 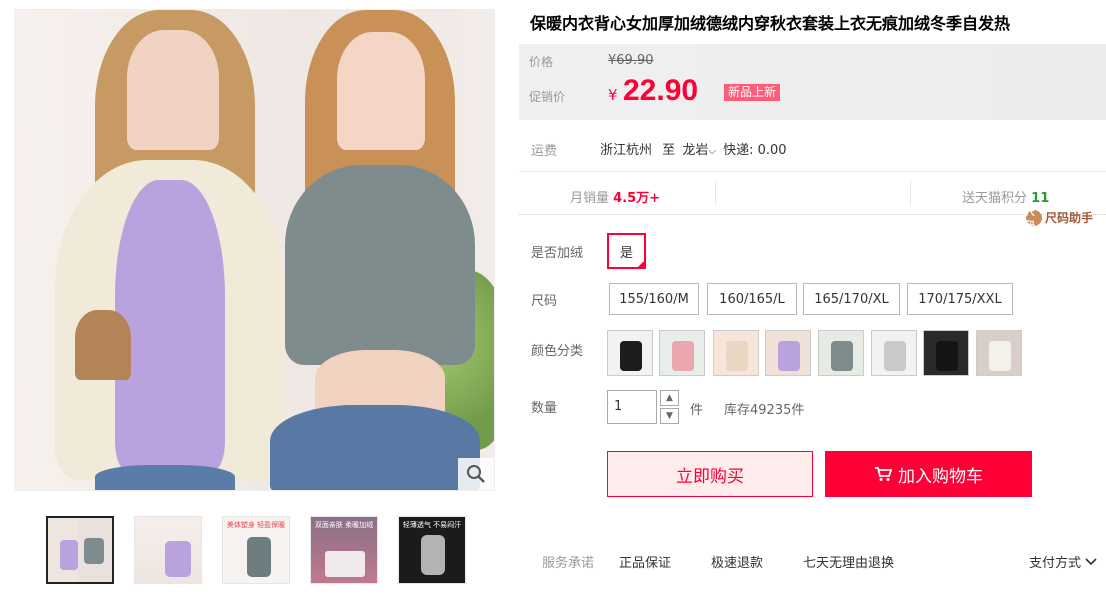 I want to click on model-2-gray-vest, so click(x=380, y=265).